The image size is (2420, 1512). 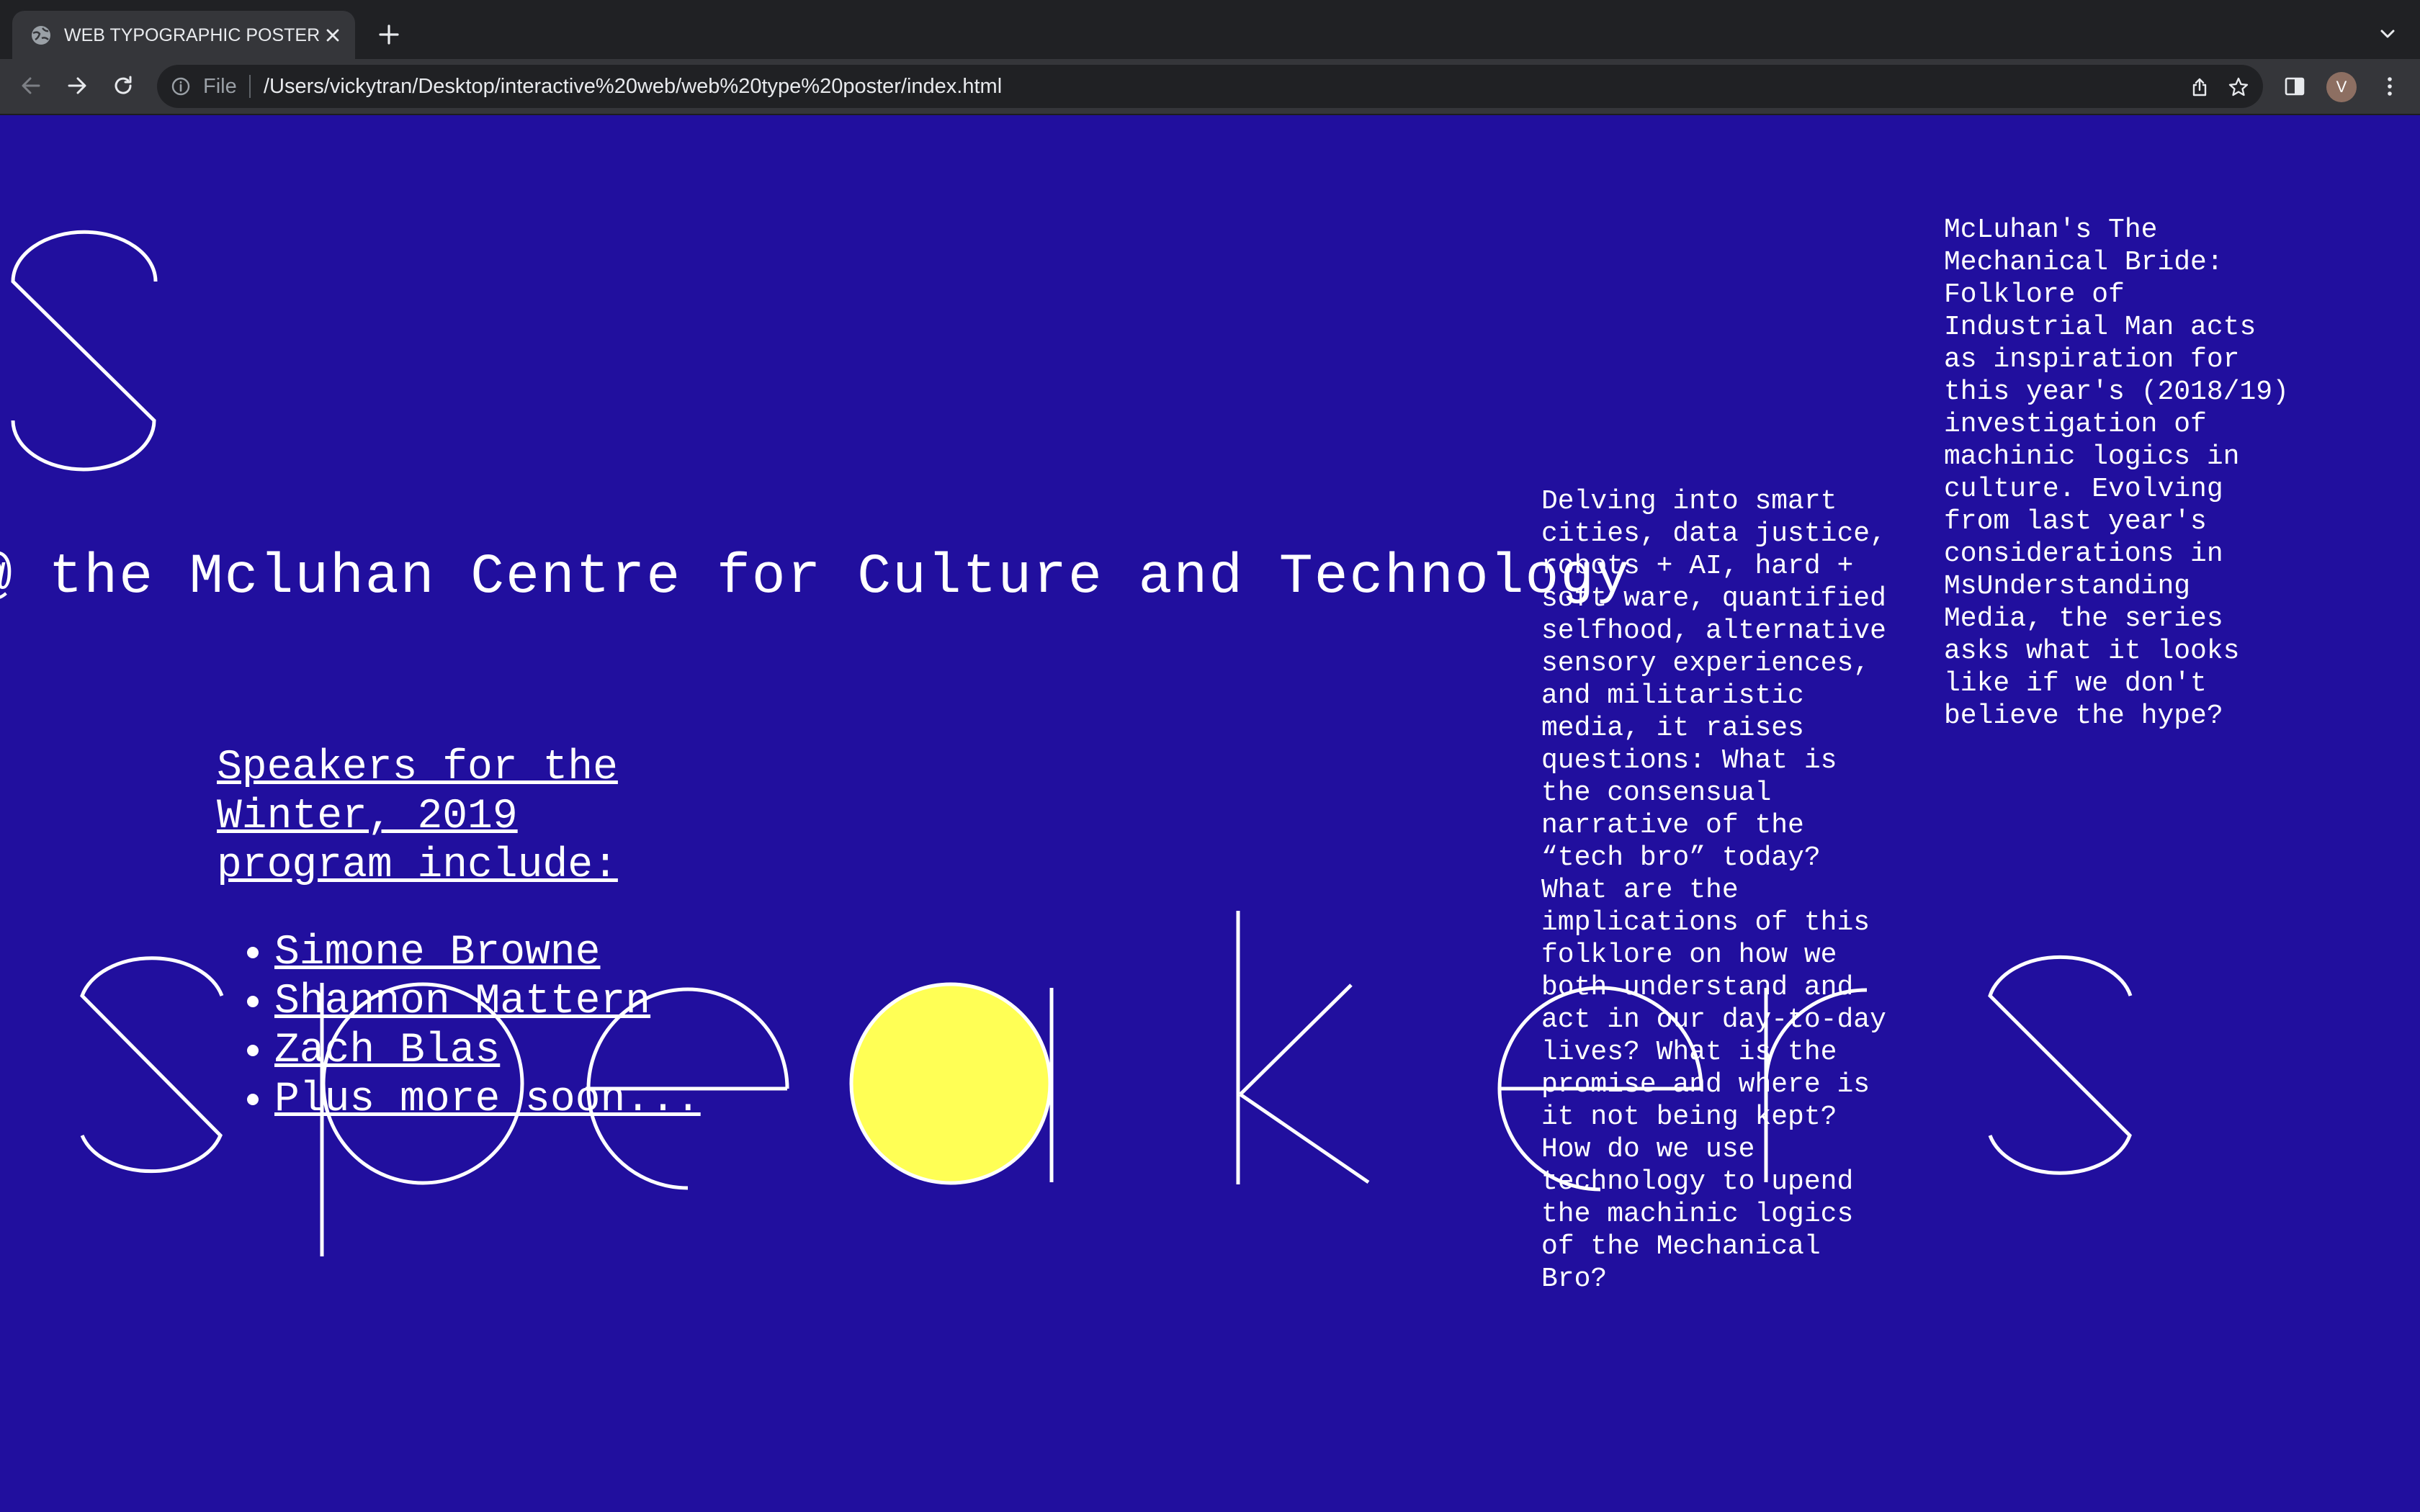 What do you see at coordinates (2390, 86) in the screenshot?
I see `kebab-menu-icon` at bounding box center [2390, 86].